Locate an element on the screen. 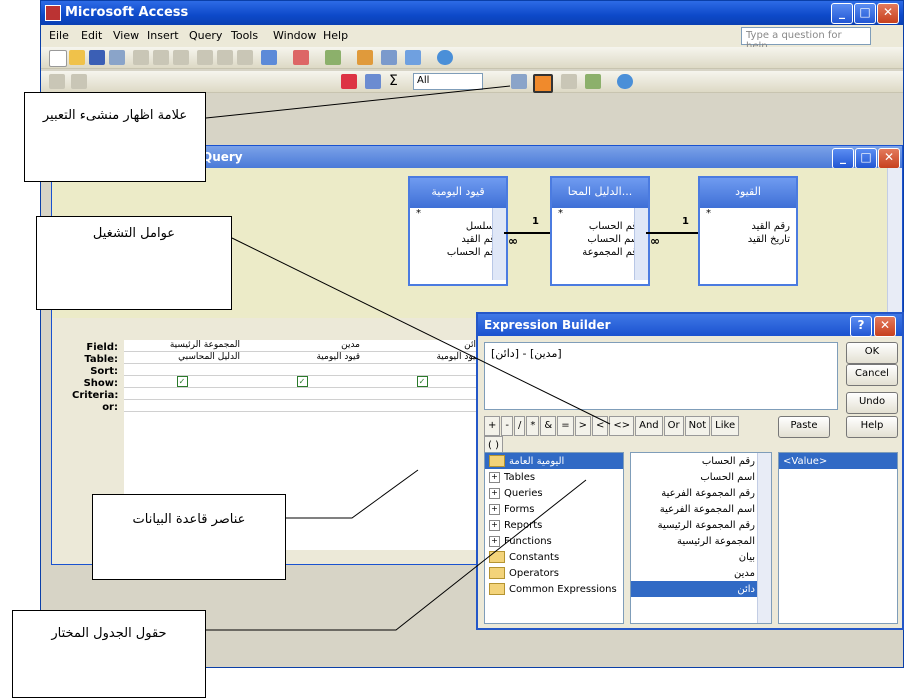 The height and width of the screenshot is (700, 904). callout-builder-icon: علامة اظهار منشىء التعبير is located at coordinates (115, 137).